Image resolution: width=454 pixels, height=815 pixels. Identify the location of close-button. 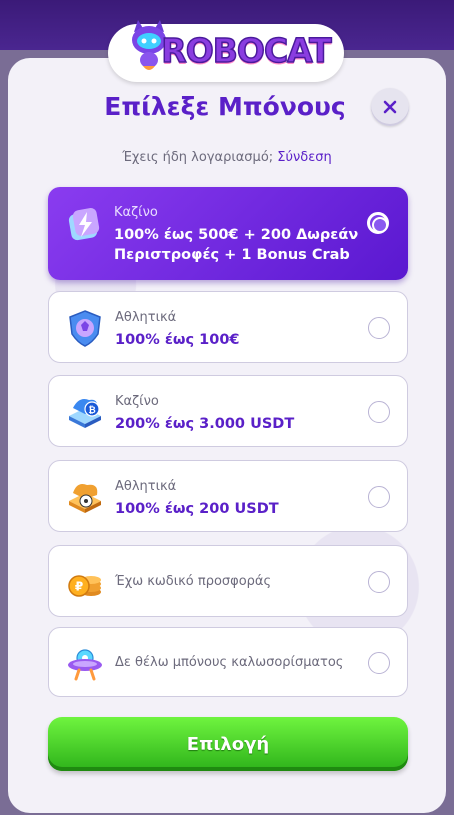
(390, 107).